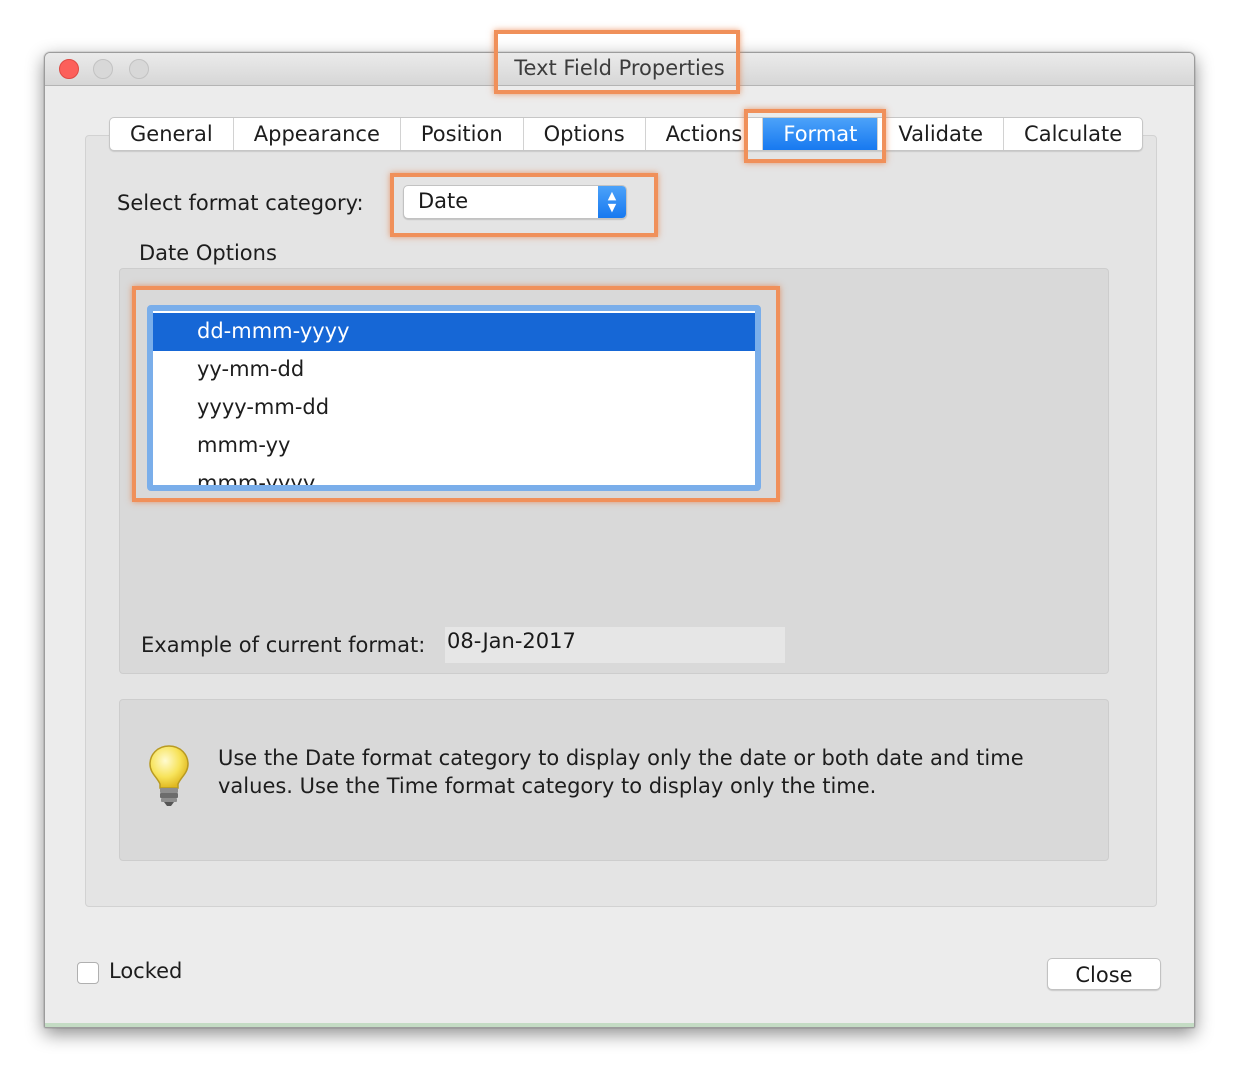  I want to click on close-button: Close, so click(1104, 974).